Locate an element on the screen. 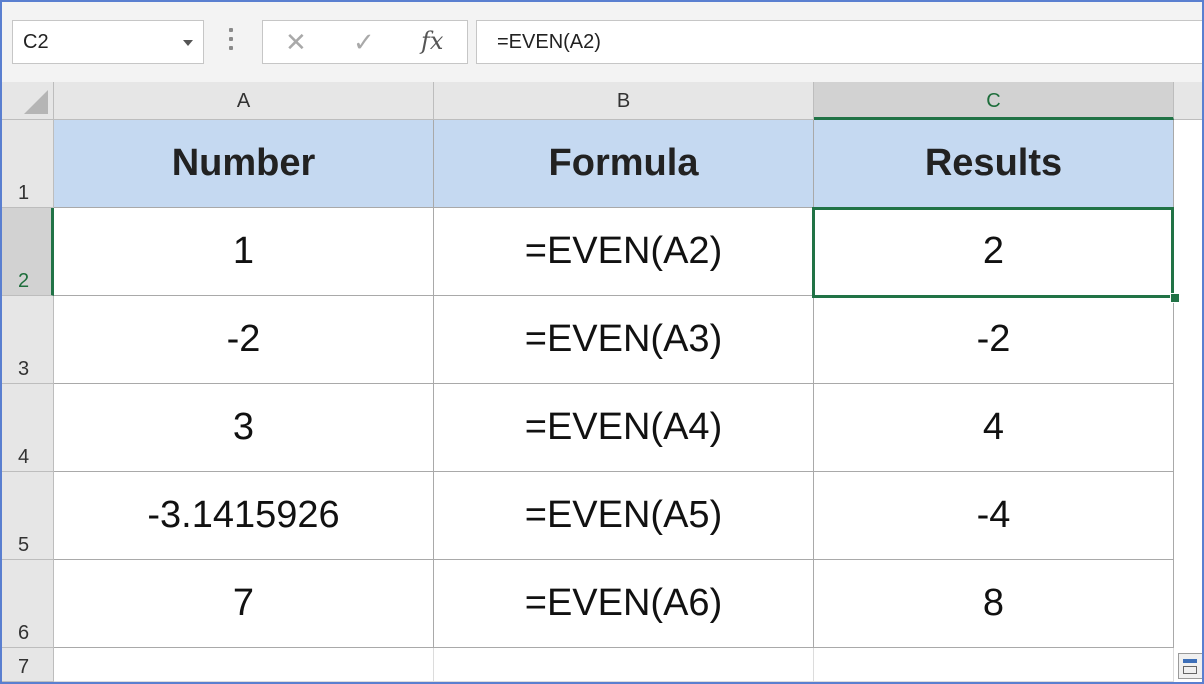  cell-c7 is located at coordinates (994, 665).